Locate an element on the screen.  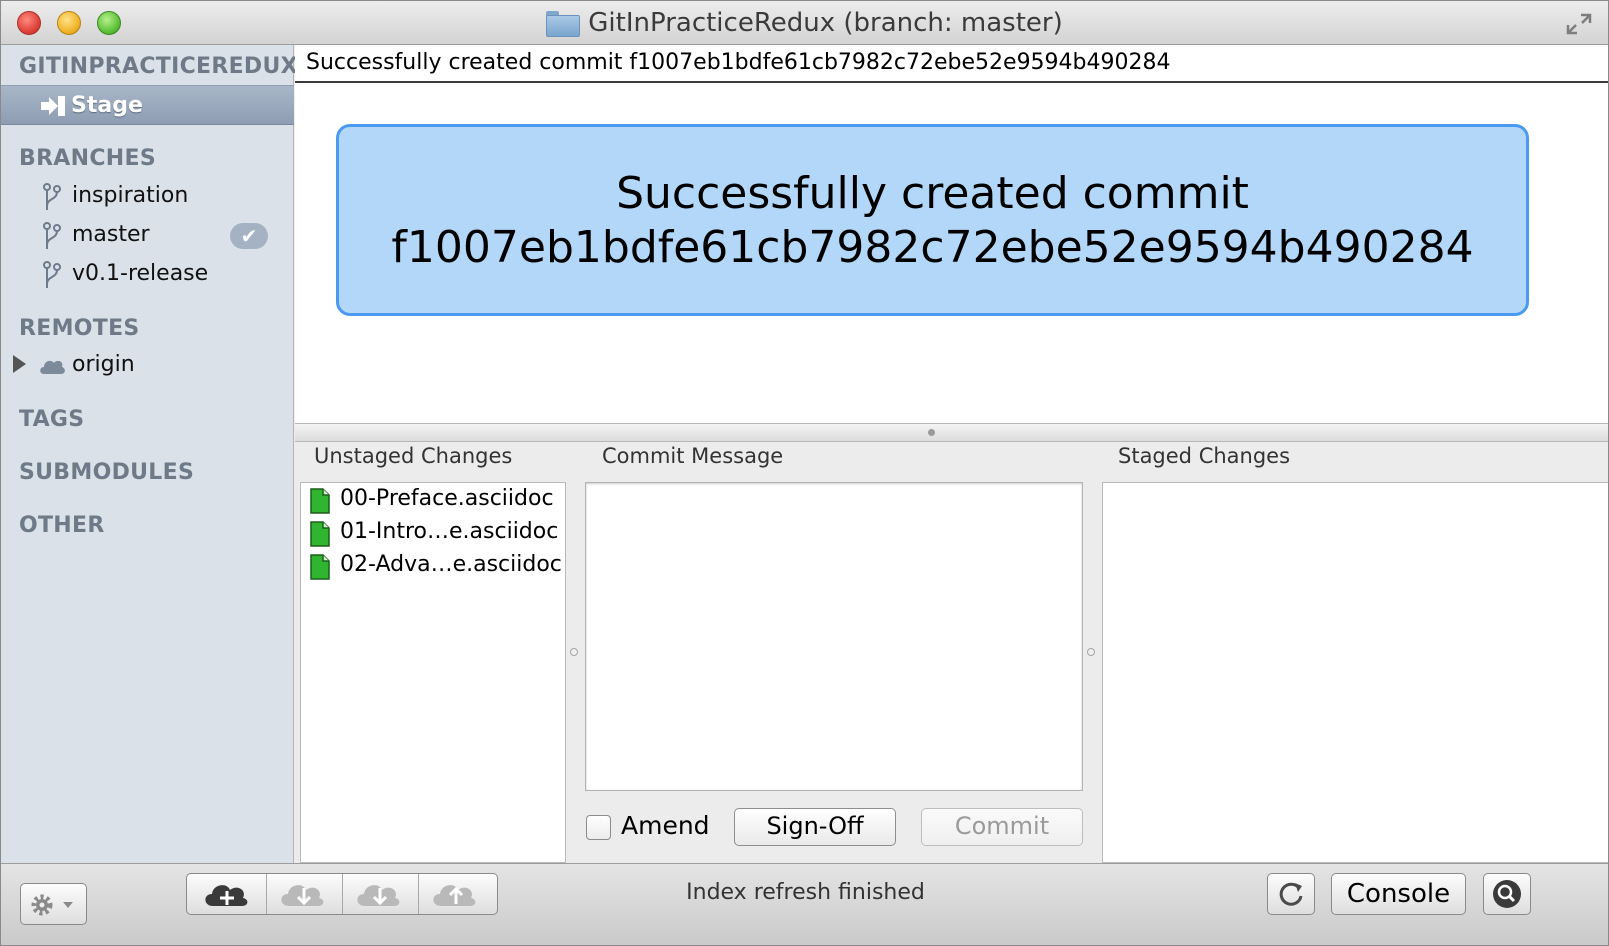
sidebar-branches-header: BRANCHES is located at coordinates (87, 158).